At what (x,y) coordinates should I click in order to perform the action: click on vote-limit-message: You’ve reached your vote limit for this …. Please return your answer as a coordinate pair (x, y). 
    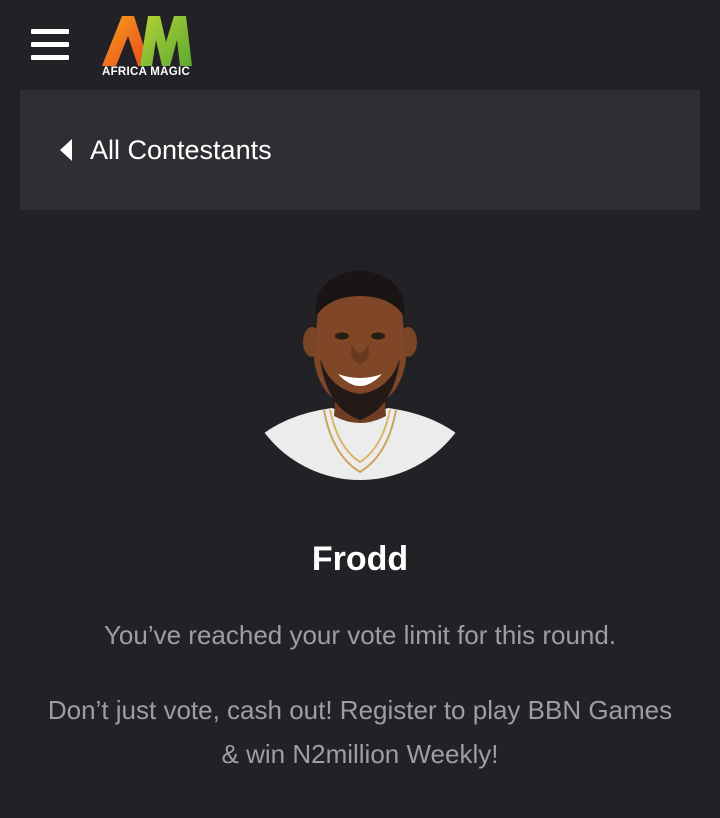
    Looking at the image, I should click on (360, 635).